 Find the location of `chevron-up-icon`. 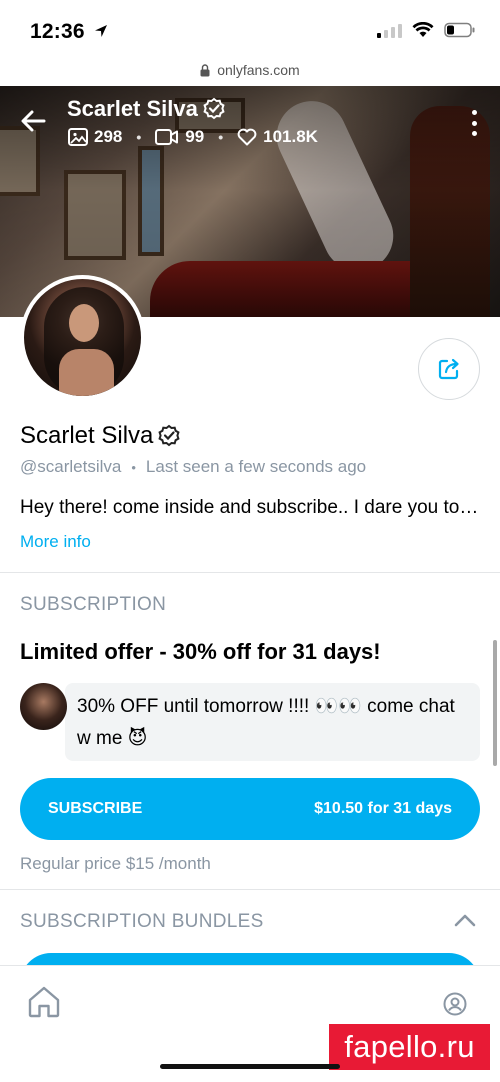

chevron-up-icon is located at coordinates (465, 920).